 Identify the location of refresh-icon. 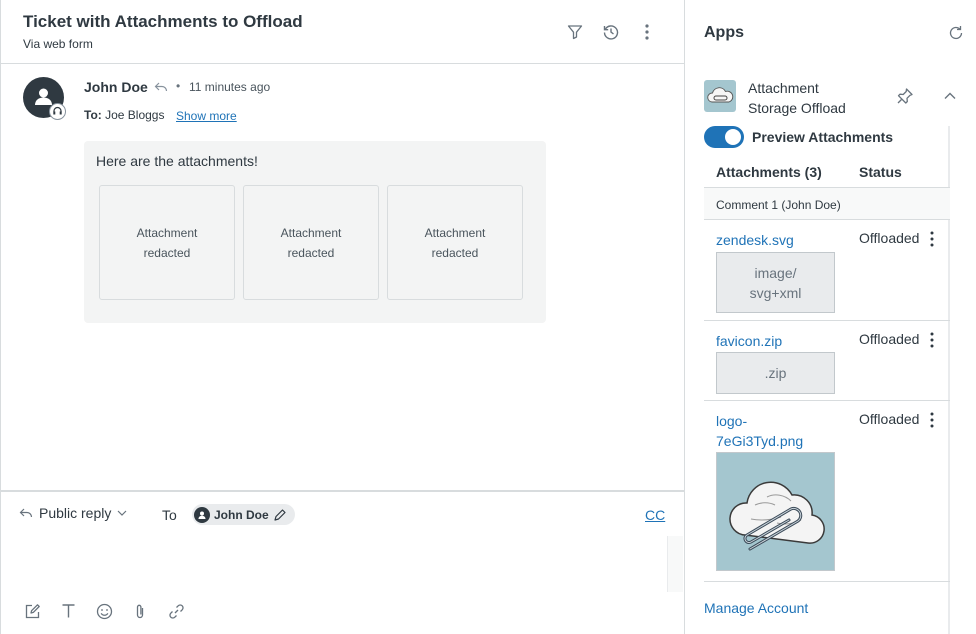
(956, 33).